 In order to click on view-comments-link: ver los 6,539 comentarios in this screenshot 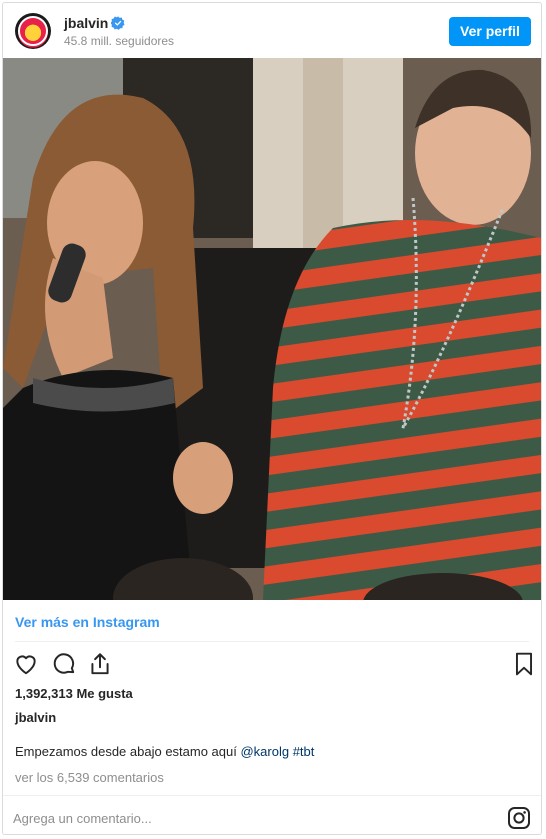, I will do `click(89, 777)`.